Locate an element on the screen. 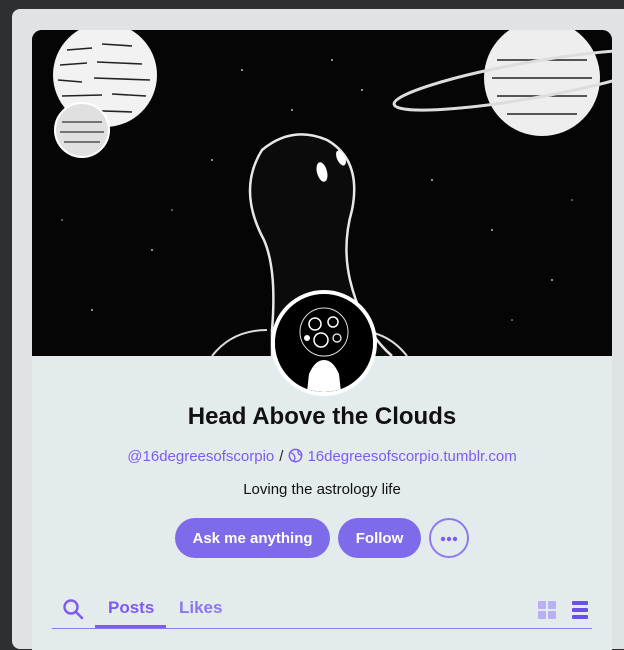  more-options-button is located at coordinates (449, 538).